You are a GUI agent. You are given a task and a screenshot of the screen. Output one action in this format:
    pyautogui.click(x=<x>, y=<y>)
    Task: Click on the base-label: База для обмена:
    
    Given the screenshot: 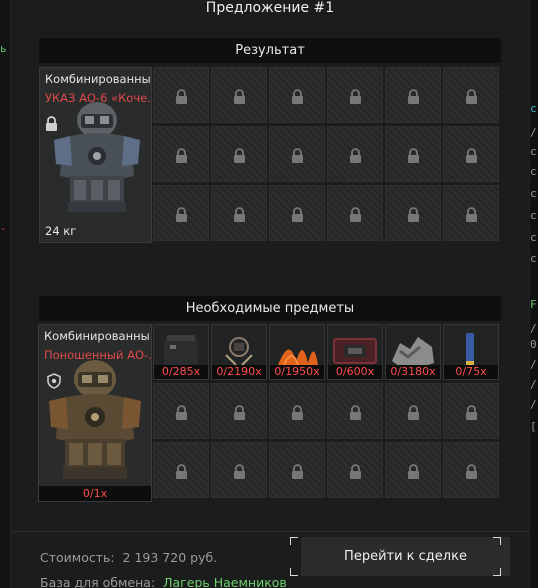 What is the action you would take?
    pyautogui.click(x=98, y=581)
    